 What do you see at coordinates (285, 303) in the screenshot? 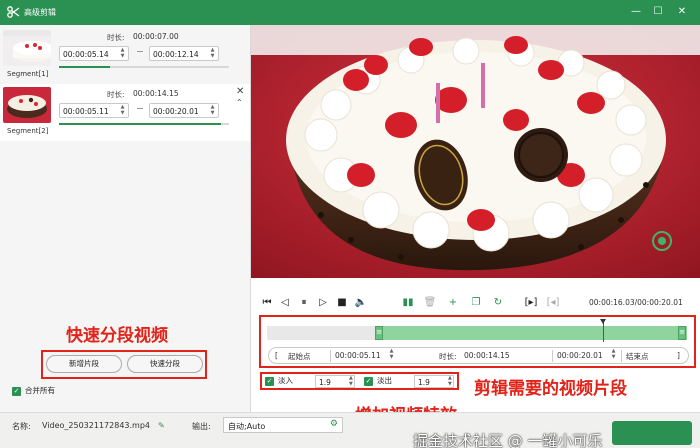
I see `step-back-icon: ◁` at bounding box center [285, 303].